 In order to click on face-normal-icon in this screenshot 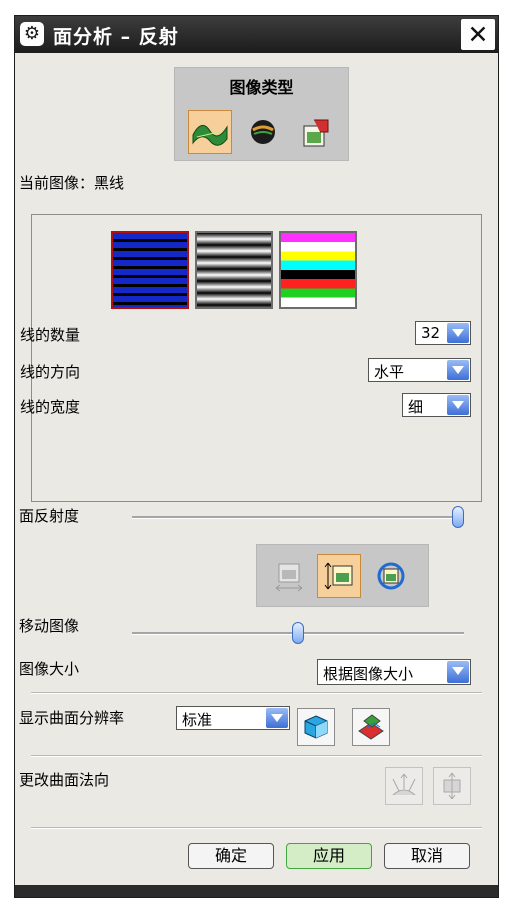, I will do `click(452, 786)`.